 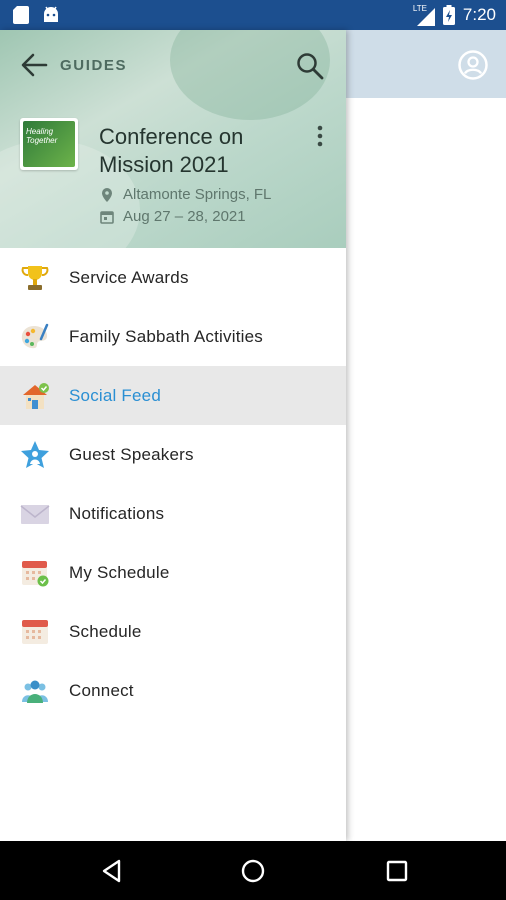 What do you see at coordinates (320, 136) in the screenshot?
I see `more-vert-icon` at bounding box center [320, 136].